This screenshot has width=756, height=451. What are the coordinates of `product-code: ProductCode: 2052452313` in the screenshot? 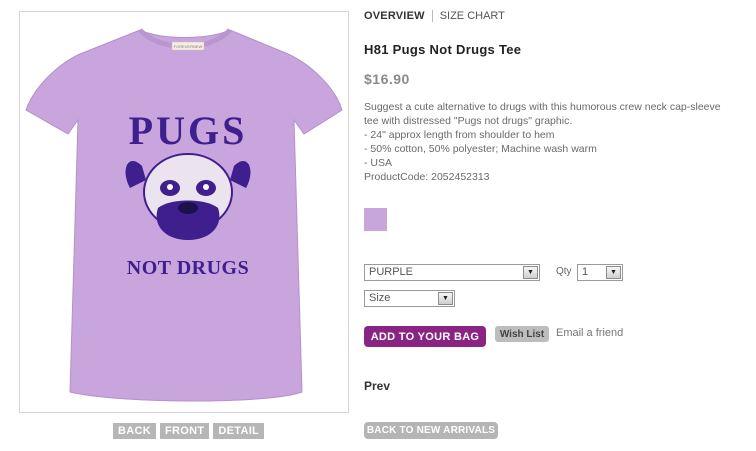 It's located at (427, 177).